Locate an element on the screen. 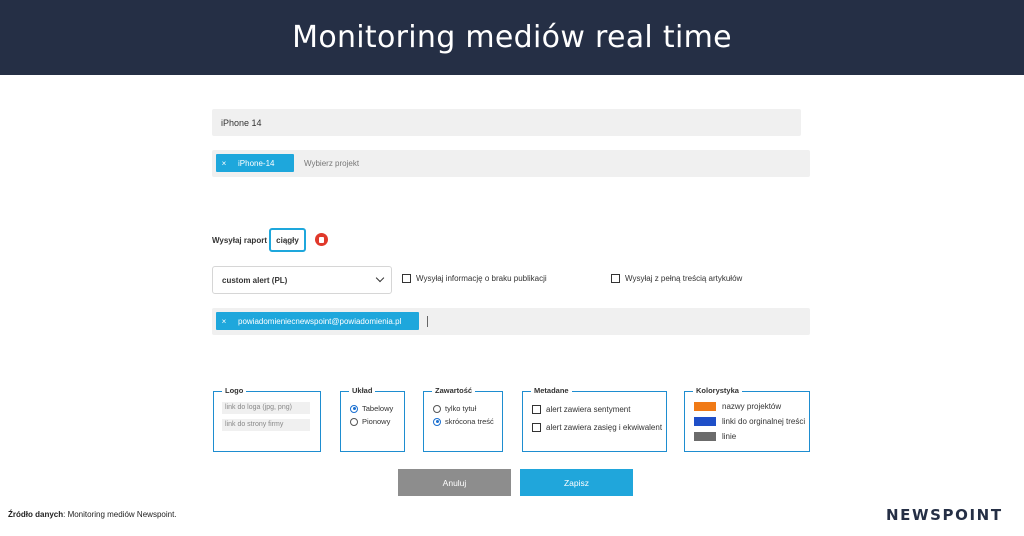  cancel-button: Anuluj is located at coordinates (454, 482).